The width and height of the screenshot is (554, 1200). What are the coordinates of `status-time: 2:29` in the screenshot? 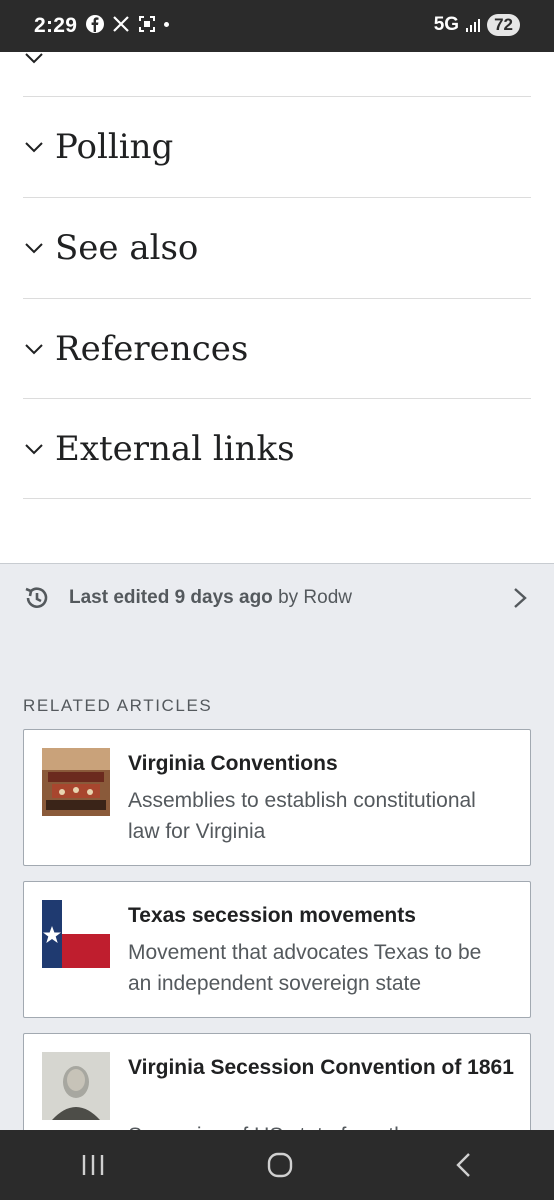 It's located at (56, 25).